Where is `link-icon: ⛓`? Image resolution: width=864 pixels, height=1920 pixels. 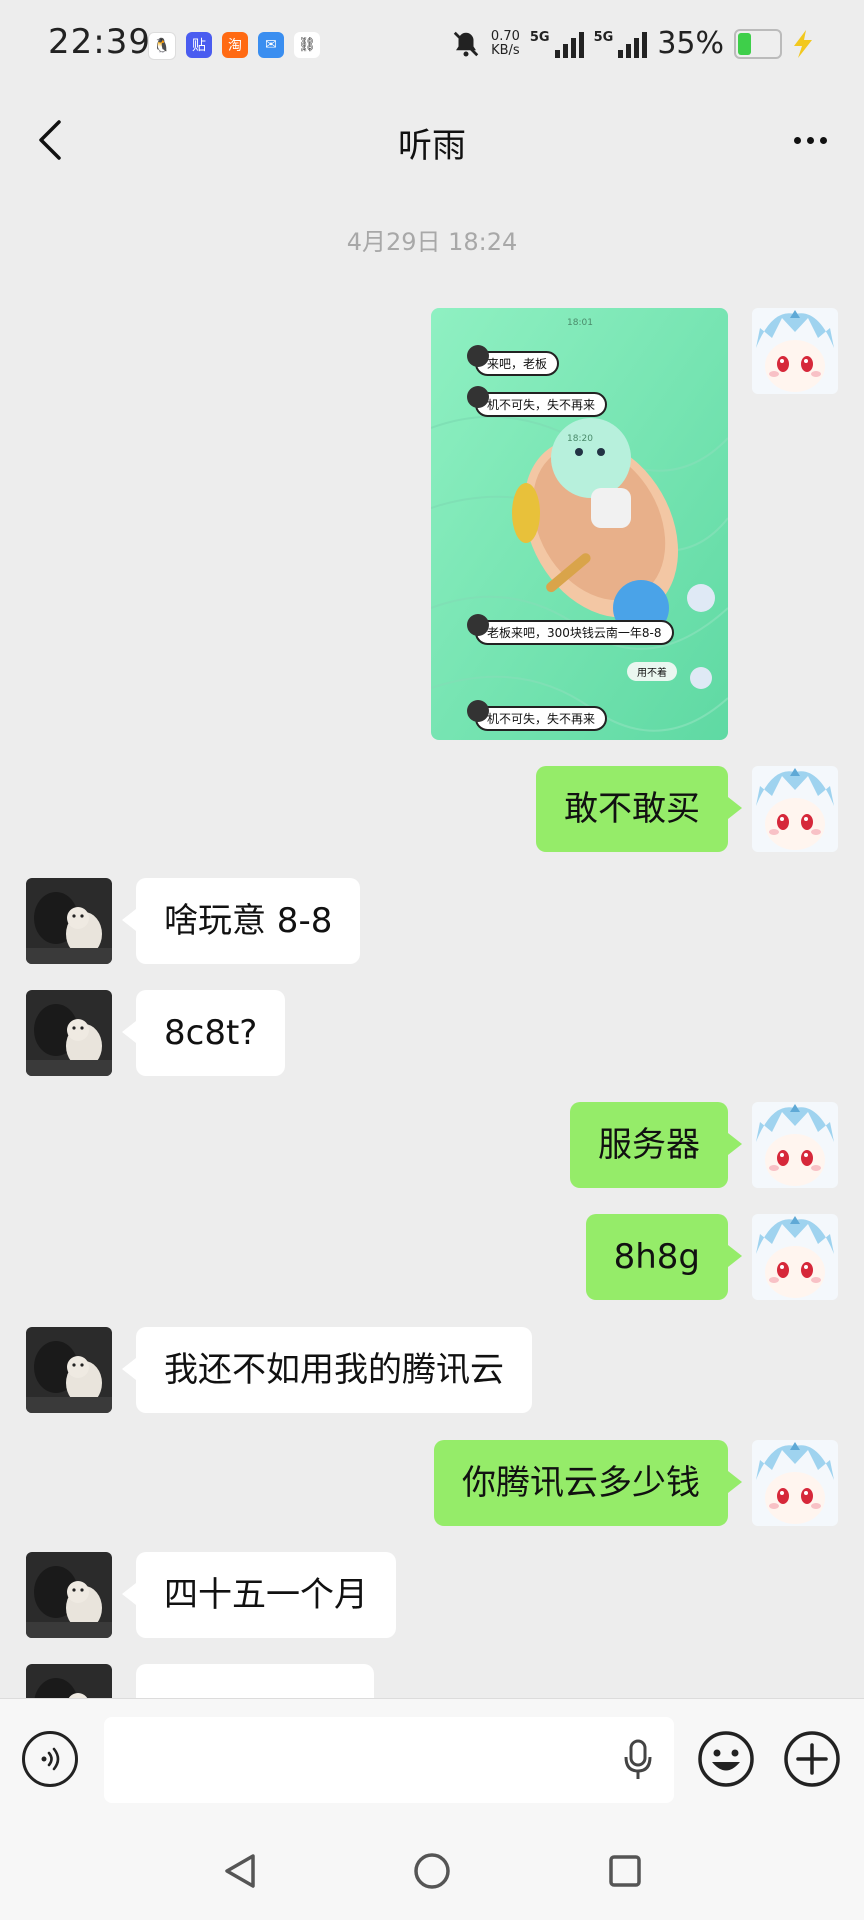
link-icon: ⛓ is located at coordinates (307, 45).